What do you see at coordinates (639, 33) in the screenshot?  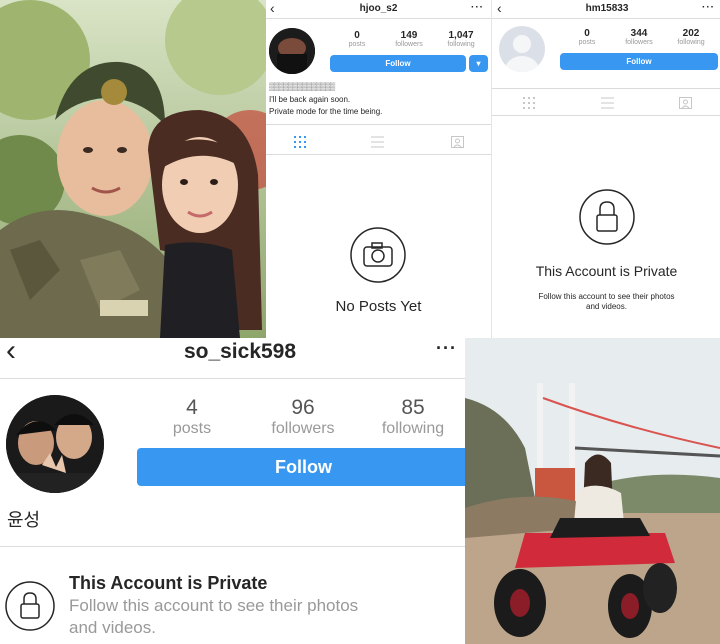 I see `stat-followers-value: 344` at bounding box center [639, 33].